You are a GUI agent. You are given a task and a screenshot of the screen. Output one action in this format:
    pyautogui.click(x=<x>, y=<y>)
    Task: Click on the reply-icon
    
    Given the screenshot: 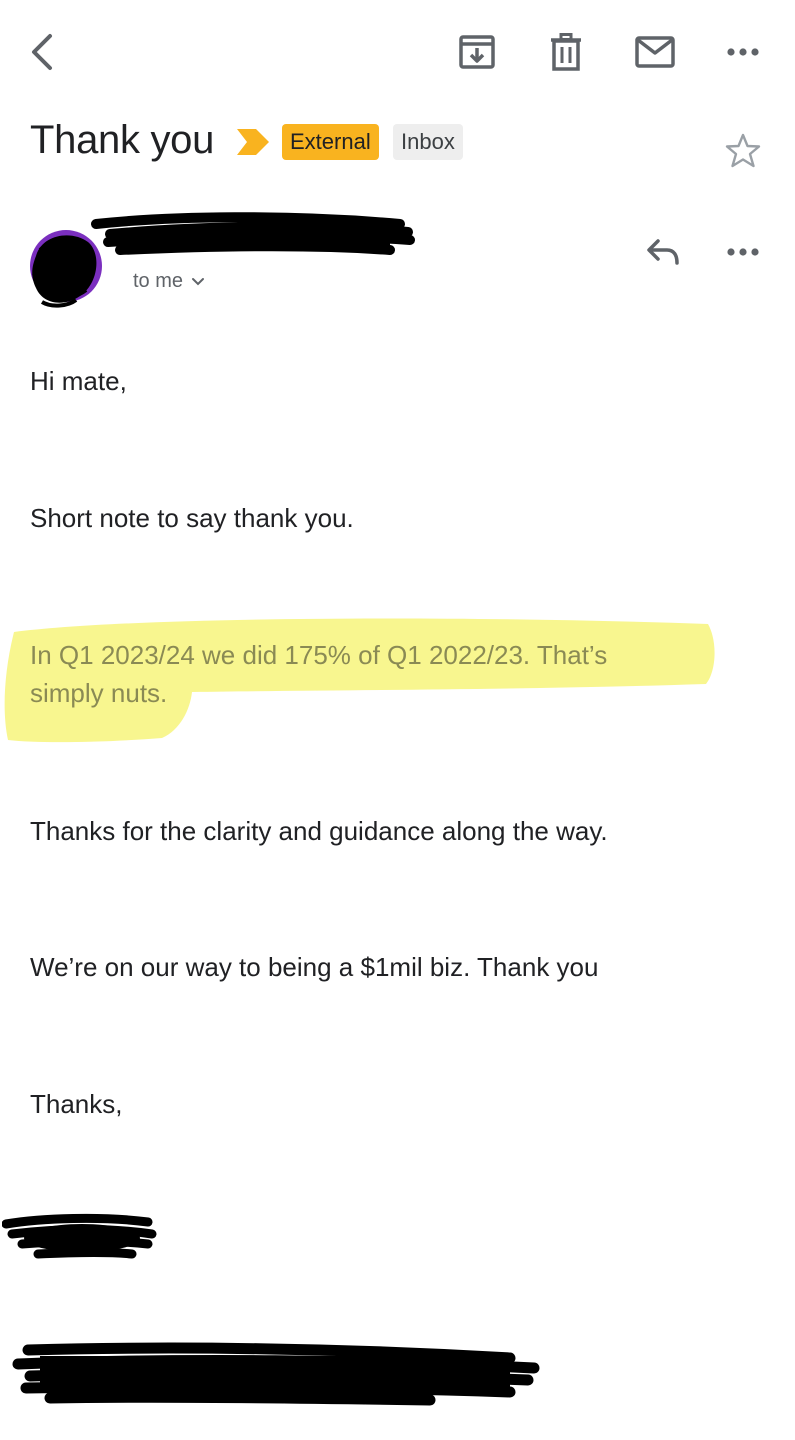 What is the action you would take?
    pyautogui.click(x=663, y=252)
    